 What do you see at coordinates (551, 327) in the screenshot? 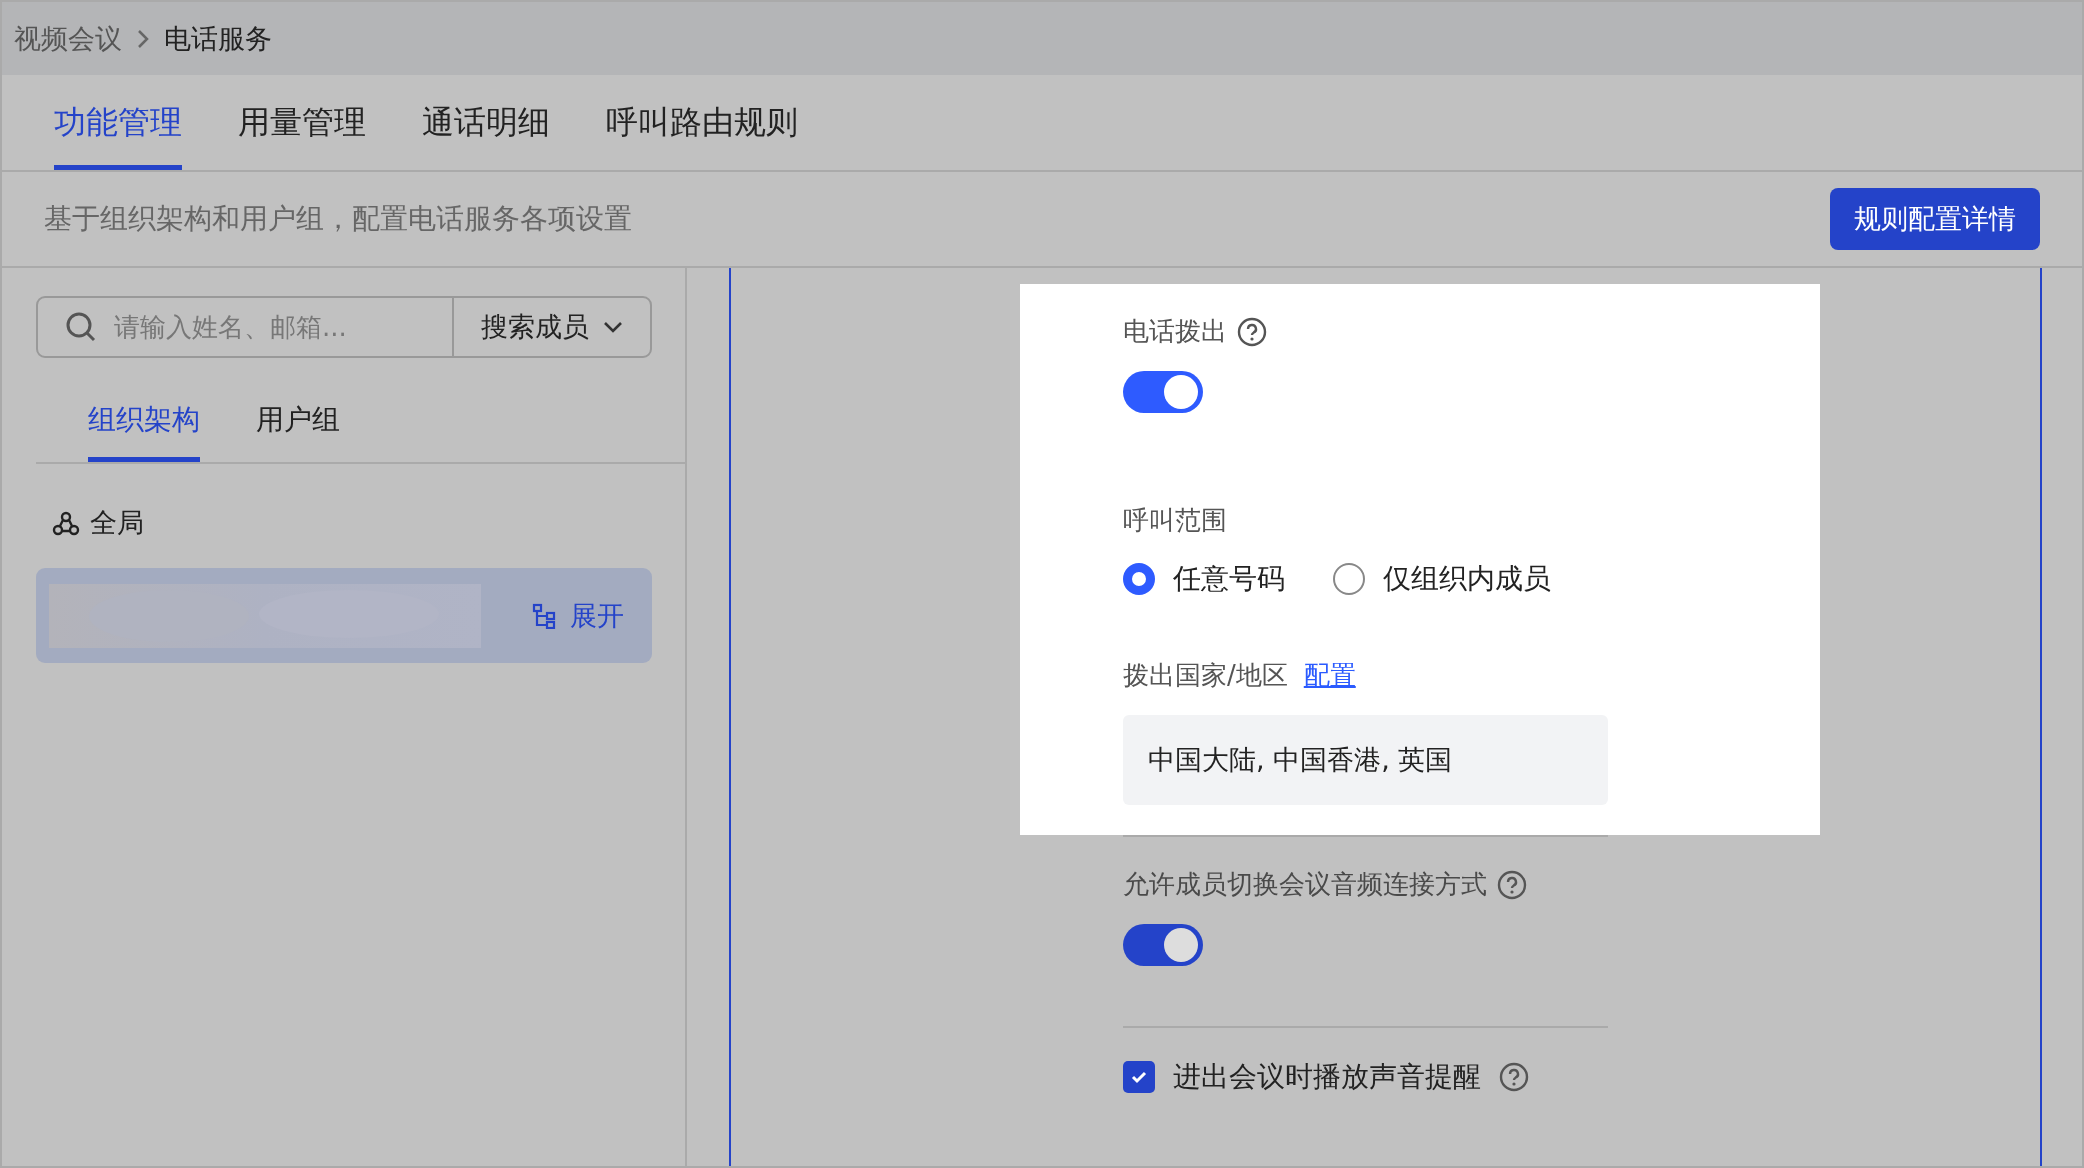
I see `search-scope-dropdown: 搜索成员` at bounding box center [551, 327].